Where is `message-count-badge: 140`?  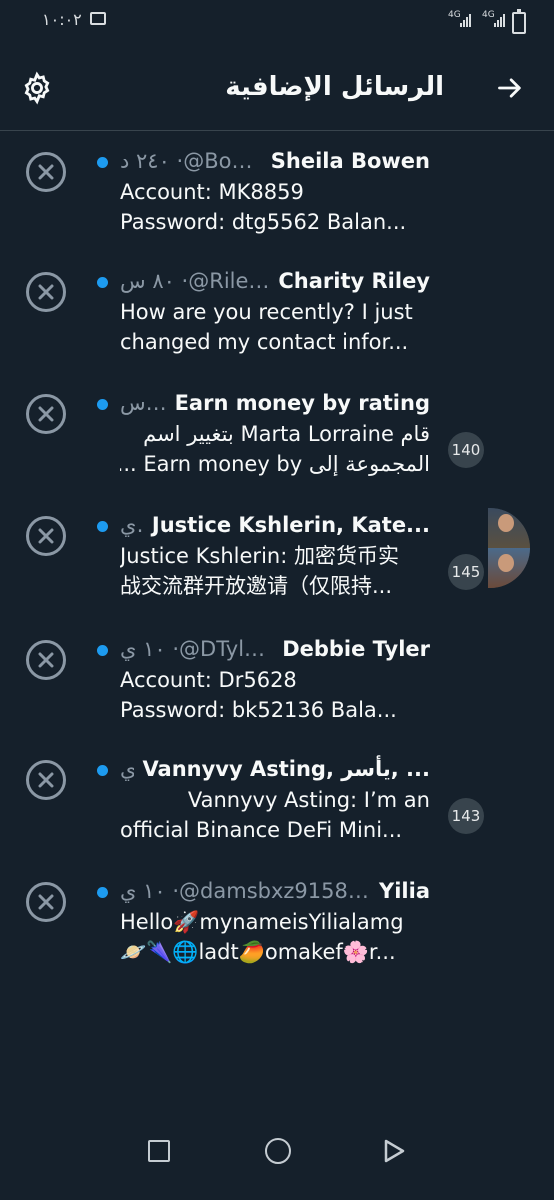 message-count-badge: 140 is located at coordinates (466, 450).